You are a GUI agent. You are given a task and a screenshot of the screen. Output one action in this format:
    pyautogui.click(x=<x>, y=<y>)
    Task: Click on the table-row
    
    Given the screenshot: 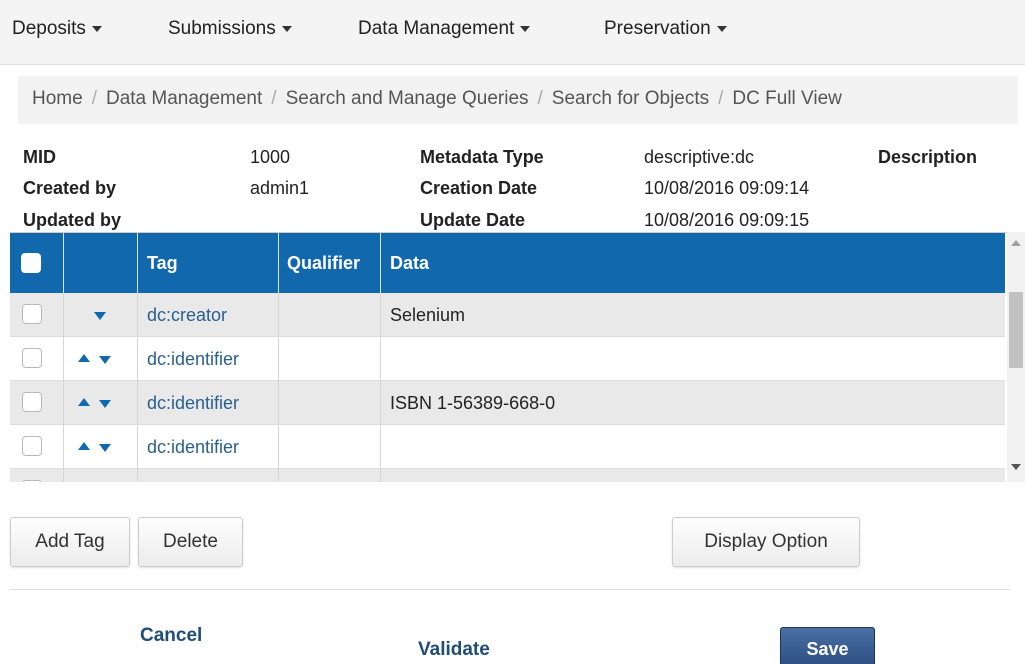 What is the action you would take?
    pyautogui.click(x=507, y=475)
    